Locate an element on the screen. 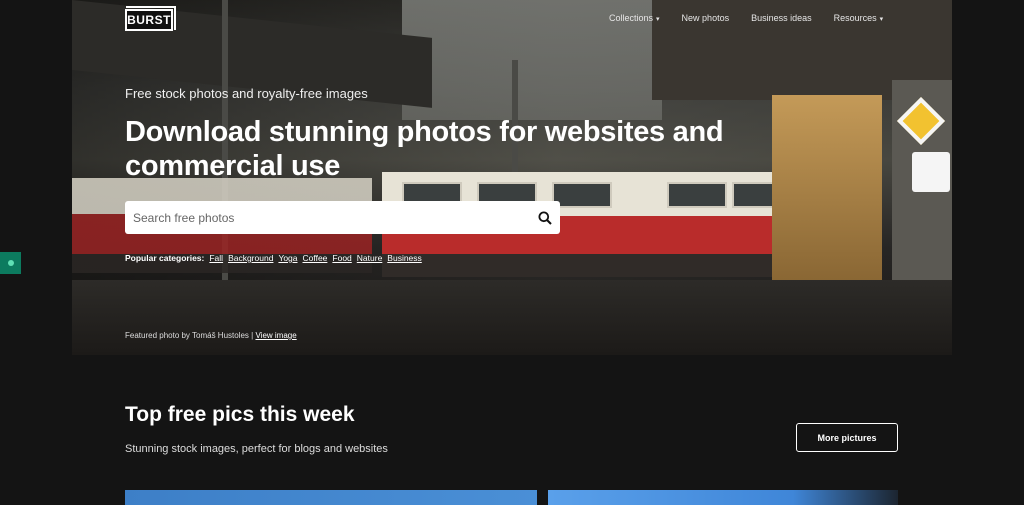 This screenshot has height=505, width=1024. category-link-food: Food is located at coordinates (341, 258).